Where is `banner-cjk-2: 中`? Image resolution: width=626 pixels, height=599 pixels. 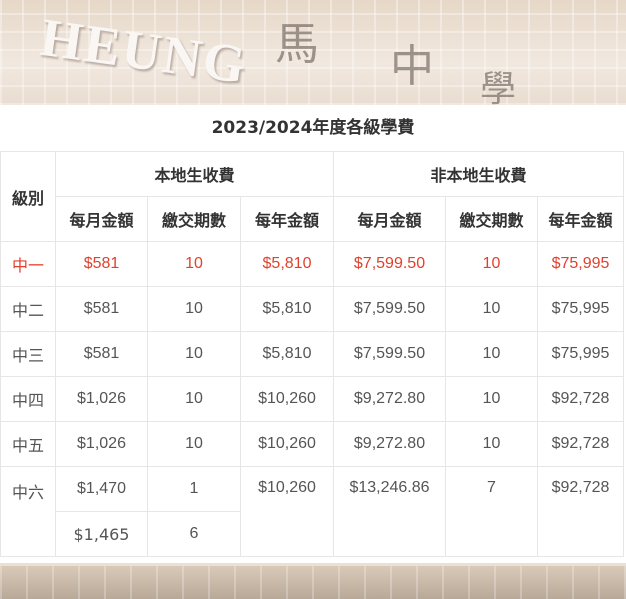
banner-cjk-2: 中 is located at coordinates (412, 66).